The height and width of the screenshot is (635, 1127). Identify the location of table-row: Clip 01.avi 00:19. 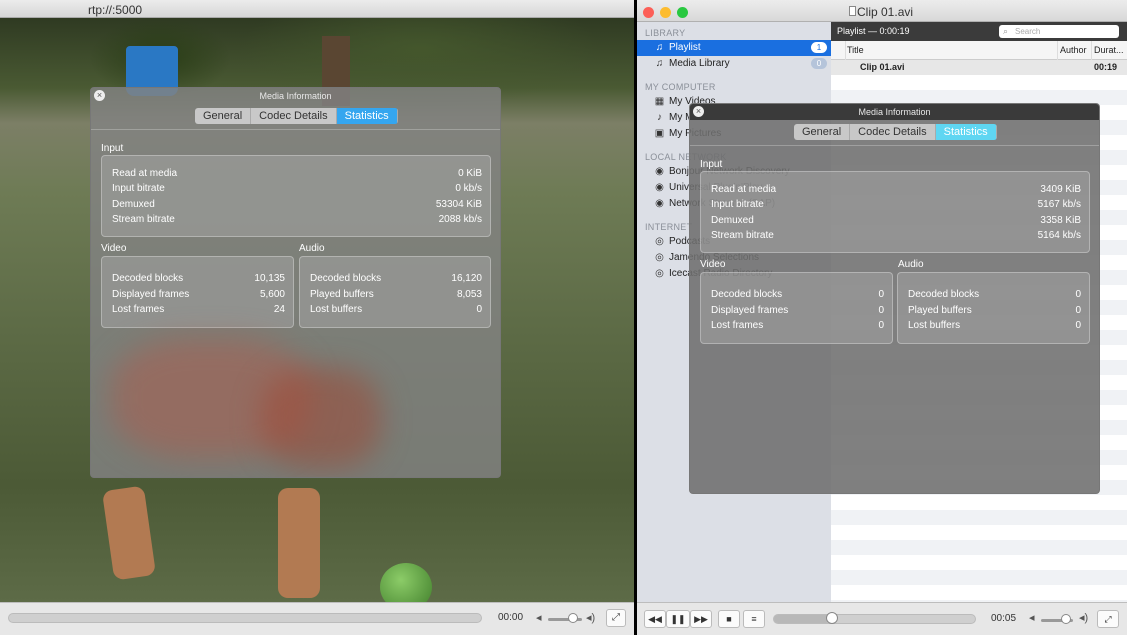
(979, 67).